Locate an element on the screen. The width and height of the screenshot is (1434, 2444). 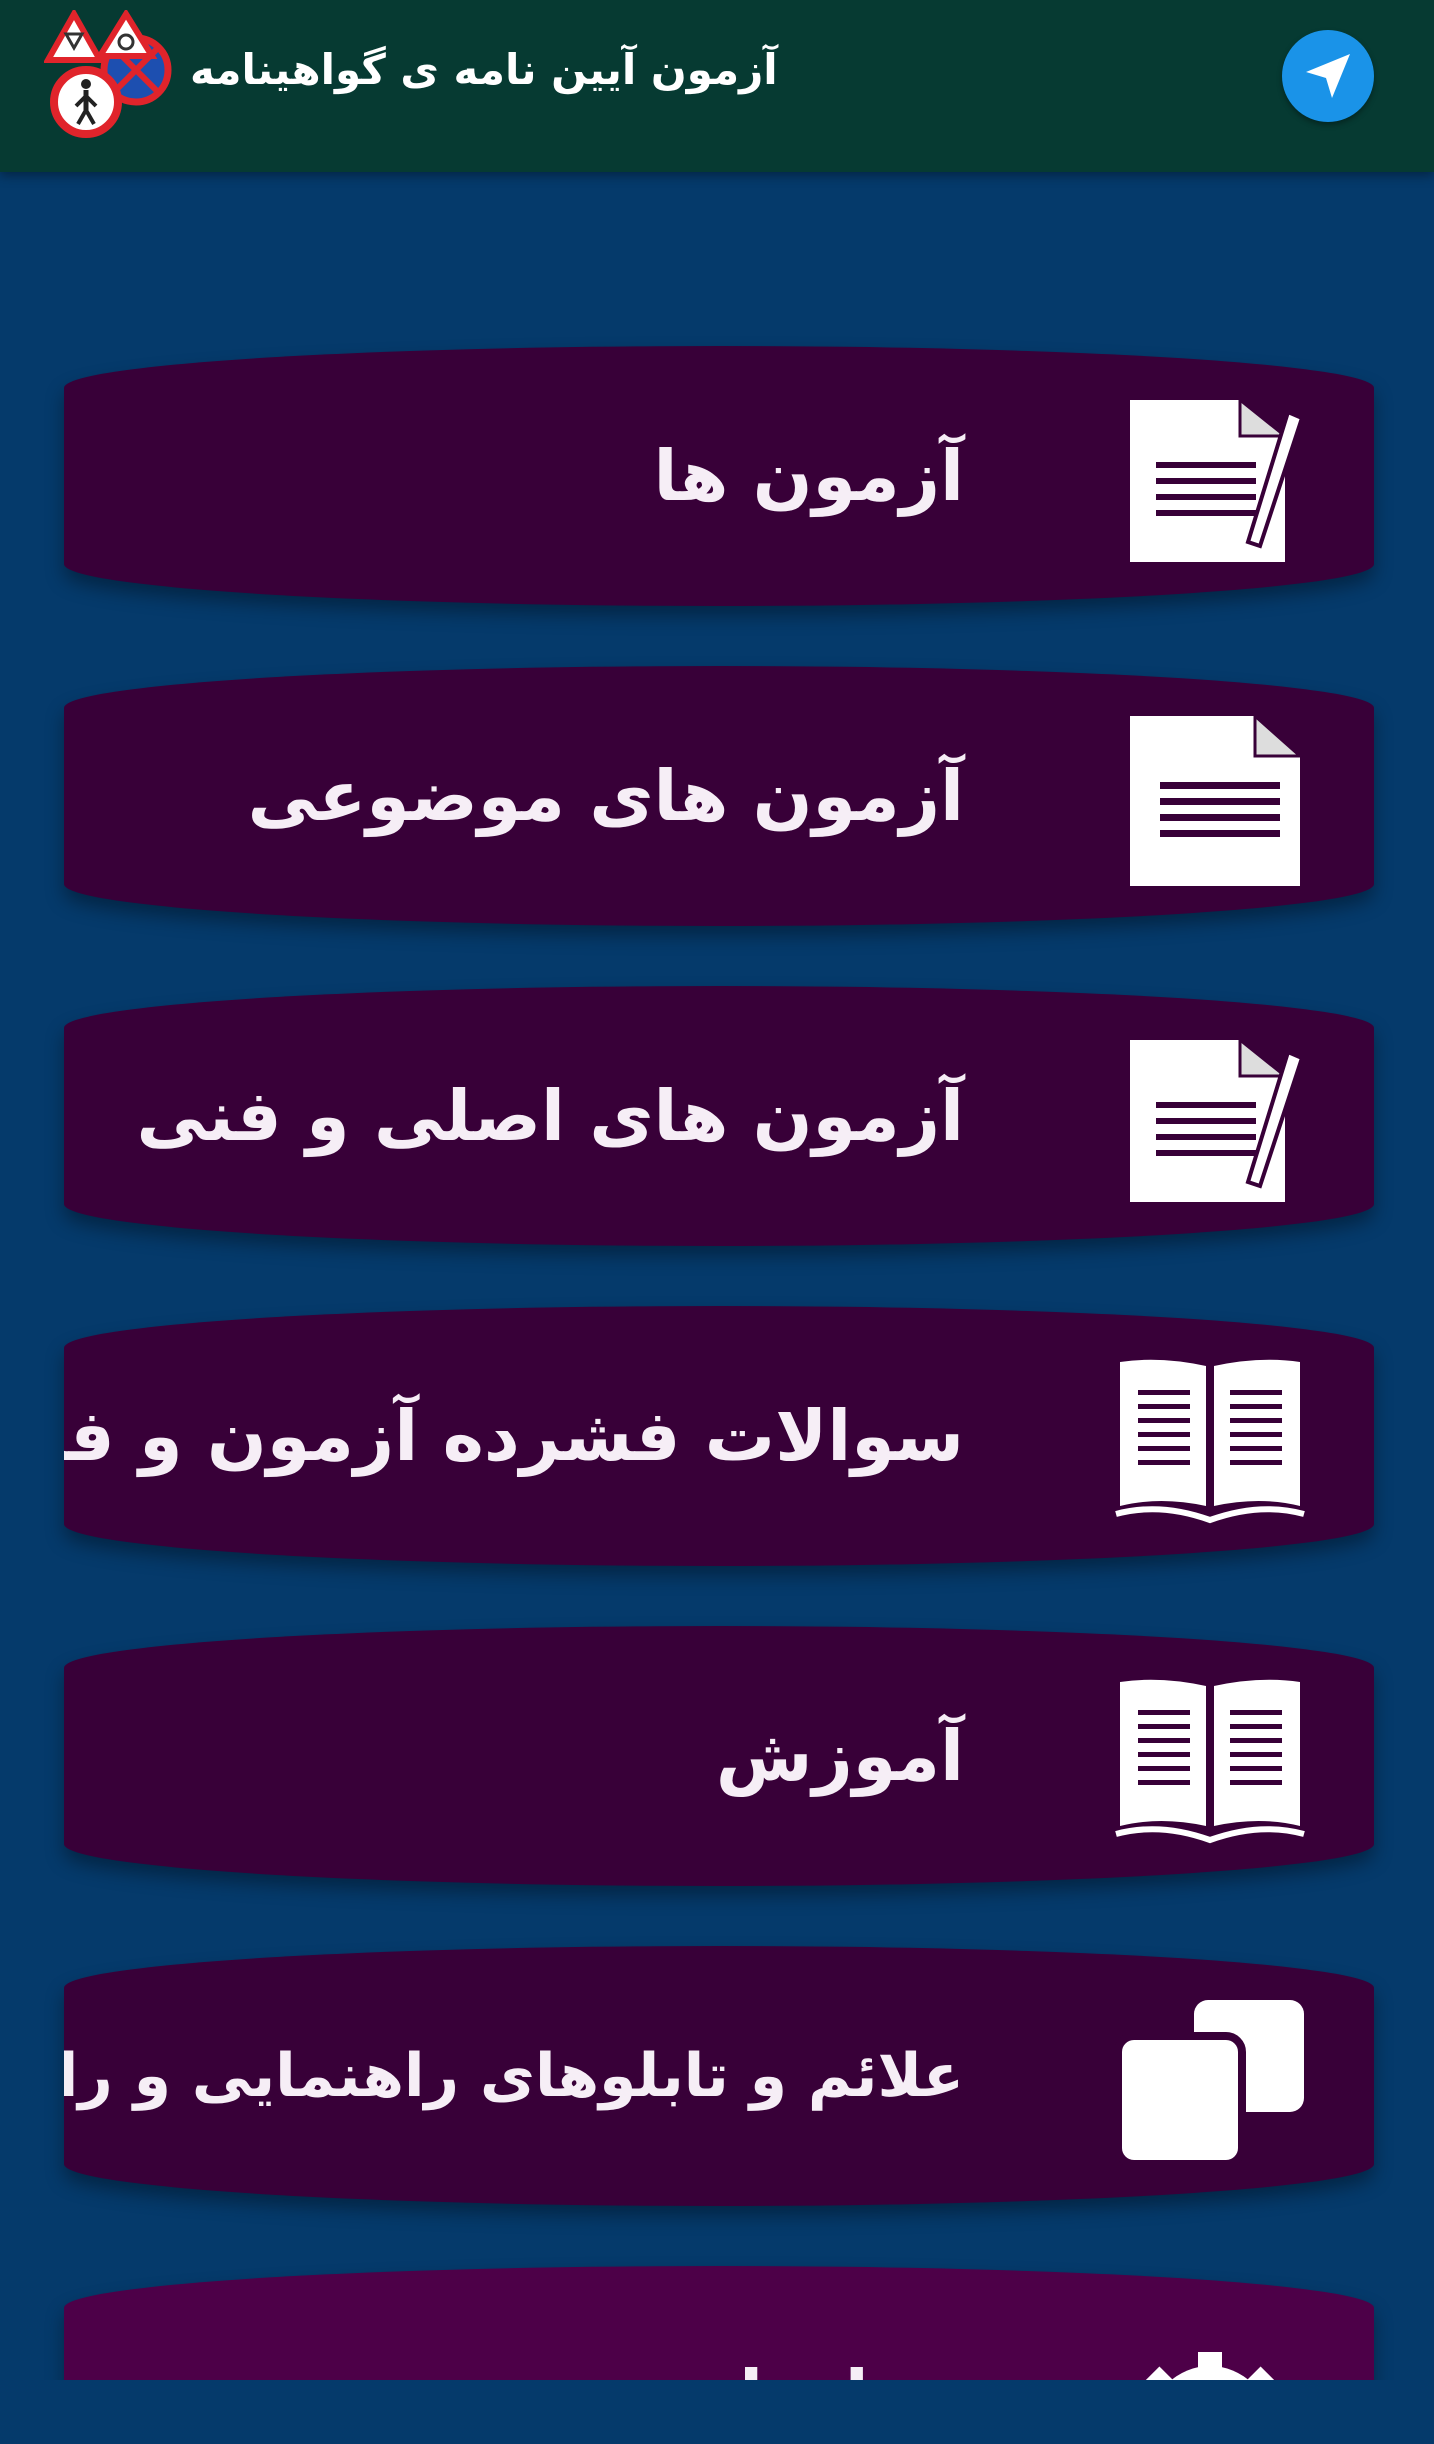
app-bar: آزمون آیین نامه ی گواهینامه is located at coordinates (717, 86).